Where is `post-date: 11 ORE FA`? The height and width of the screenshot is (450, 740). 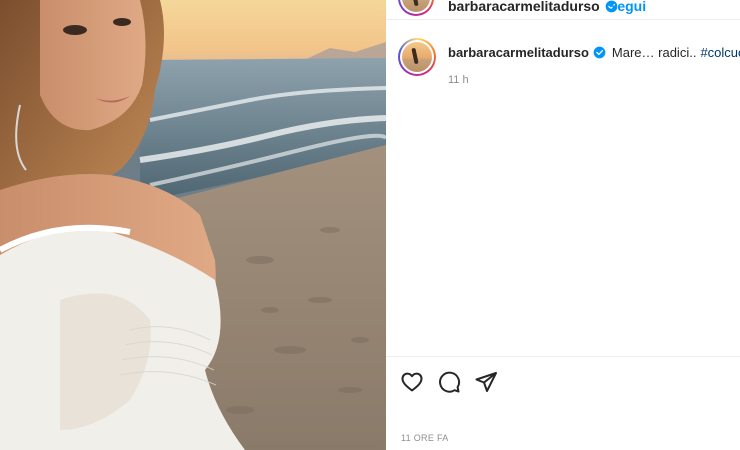
post-date: 11 ORE FA is located at coordinates (425, 438).